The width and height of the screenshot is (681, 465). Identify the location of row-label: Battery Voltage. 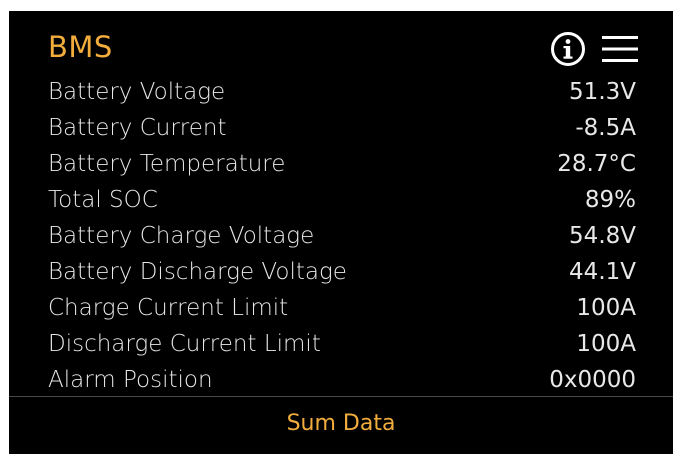
(137, 92).